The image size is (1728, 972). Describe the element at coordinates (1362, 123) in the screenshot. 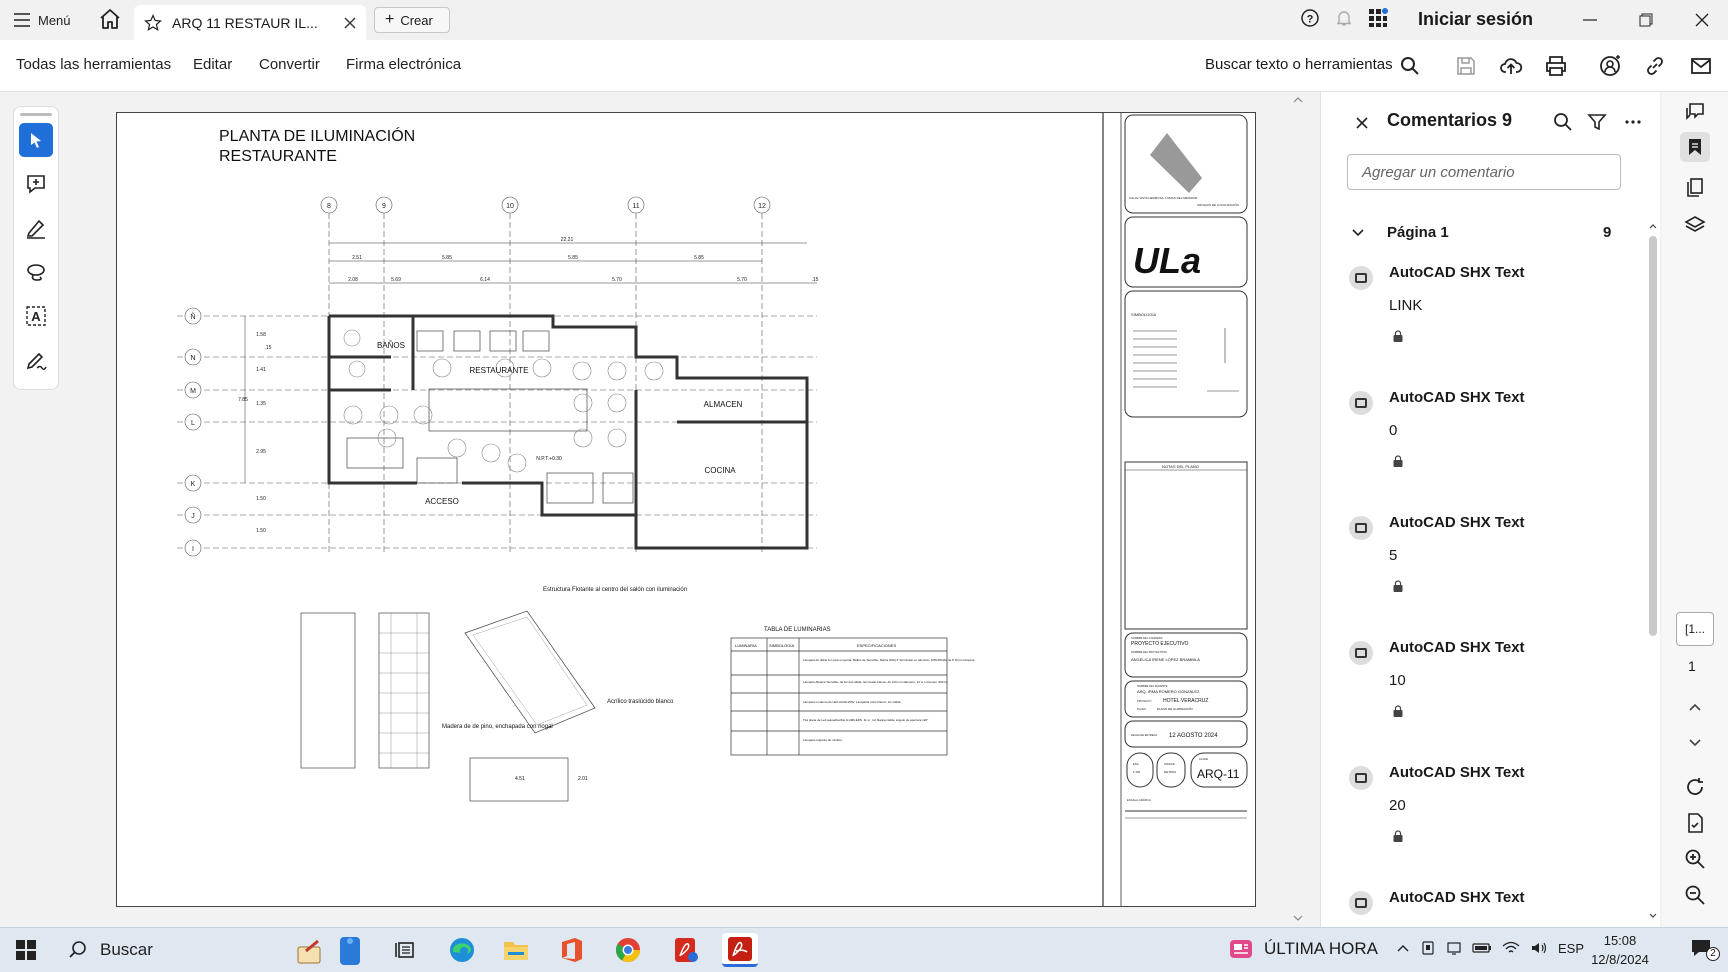

I see `close-panel-icon` at that location.